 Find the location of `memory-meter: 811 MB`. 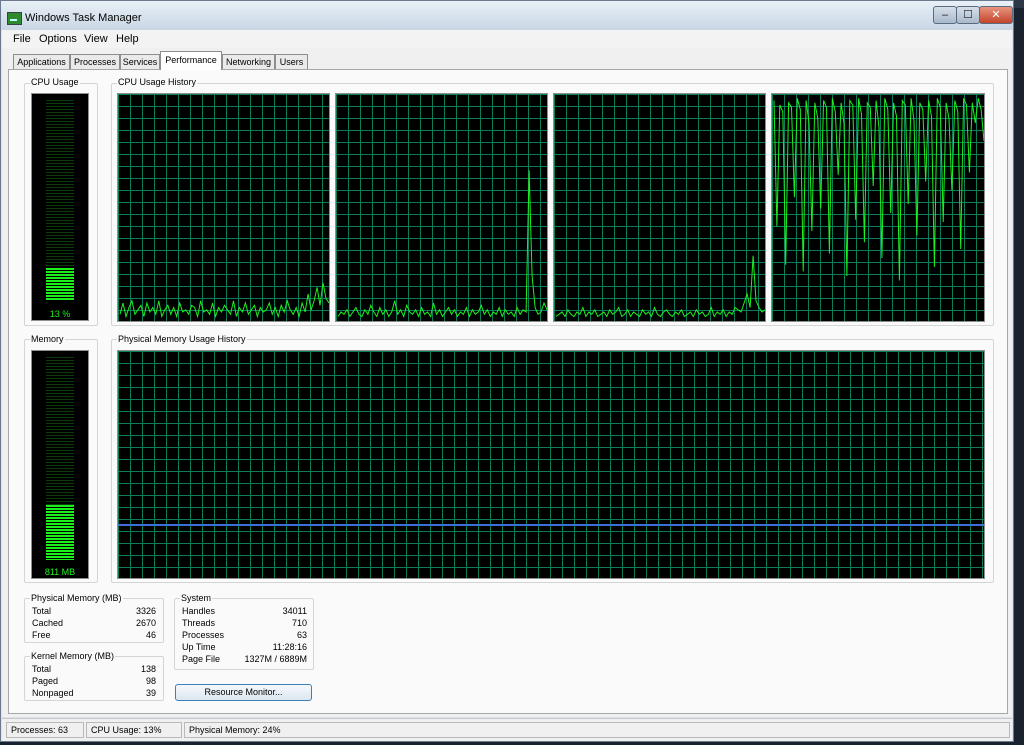

memory-meter: 811 MB is located at coordinates (60, 464).